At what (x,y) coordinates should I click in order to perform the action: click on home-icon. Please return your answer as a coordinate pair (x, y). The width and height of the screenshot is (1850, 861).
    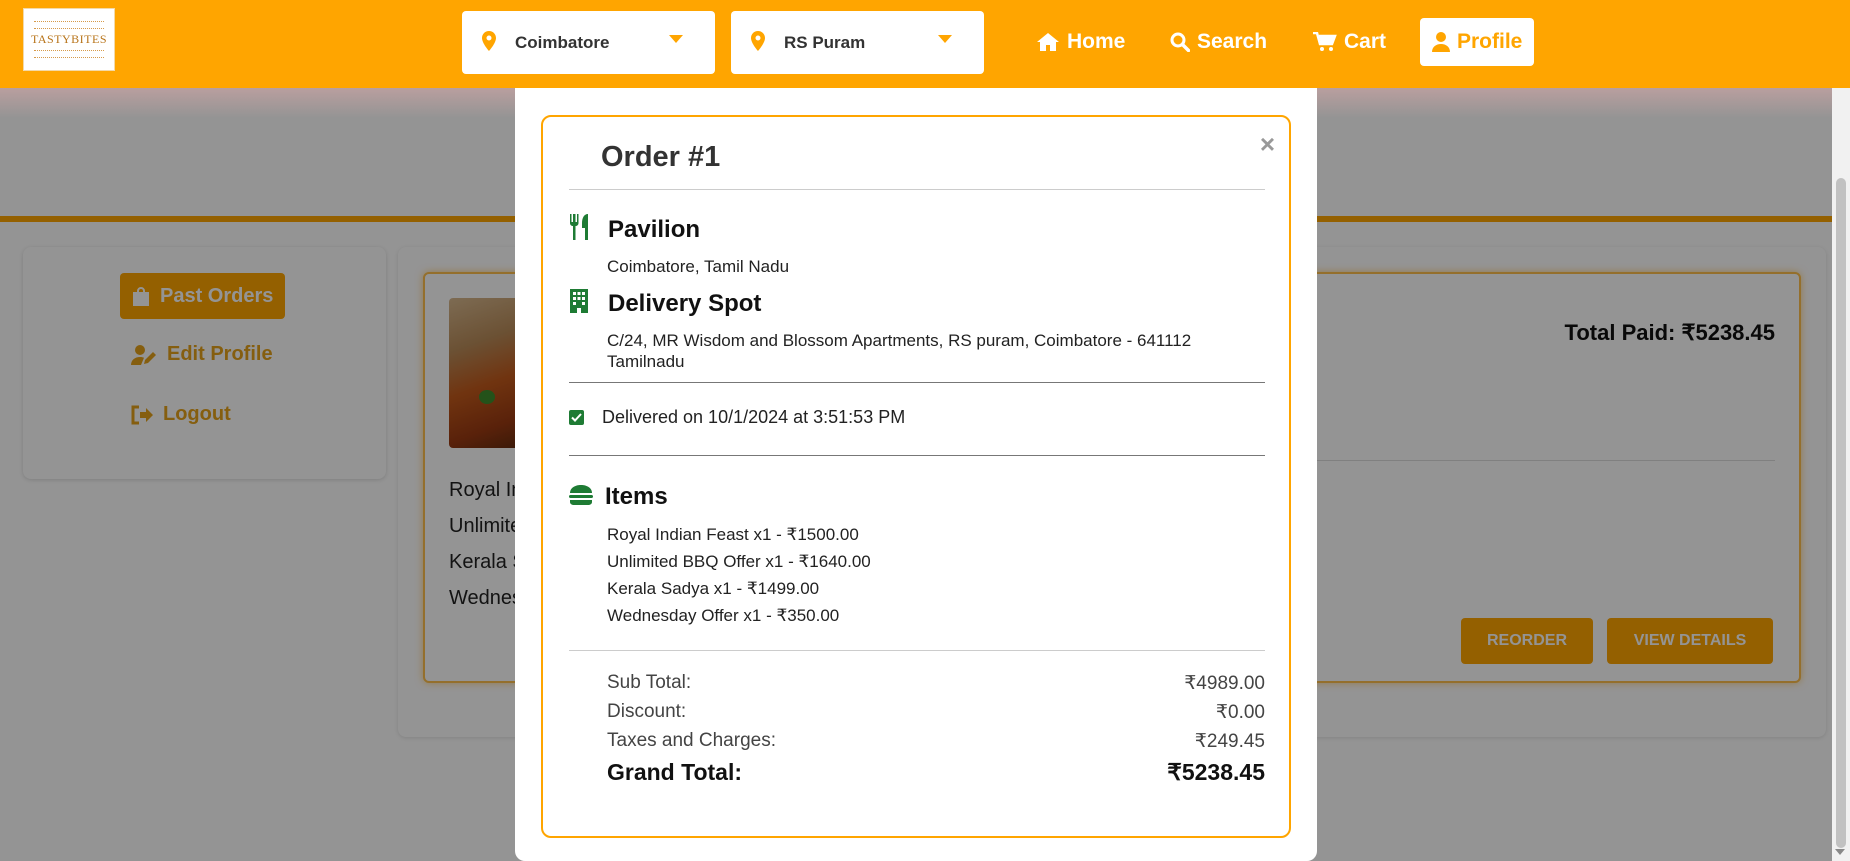
    Looking at the image, I should click on (1048, 42).